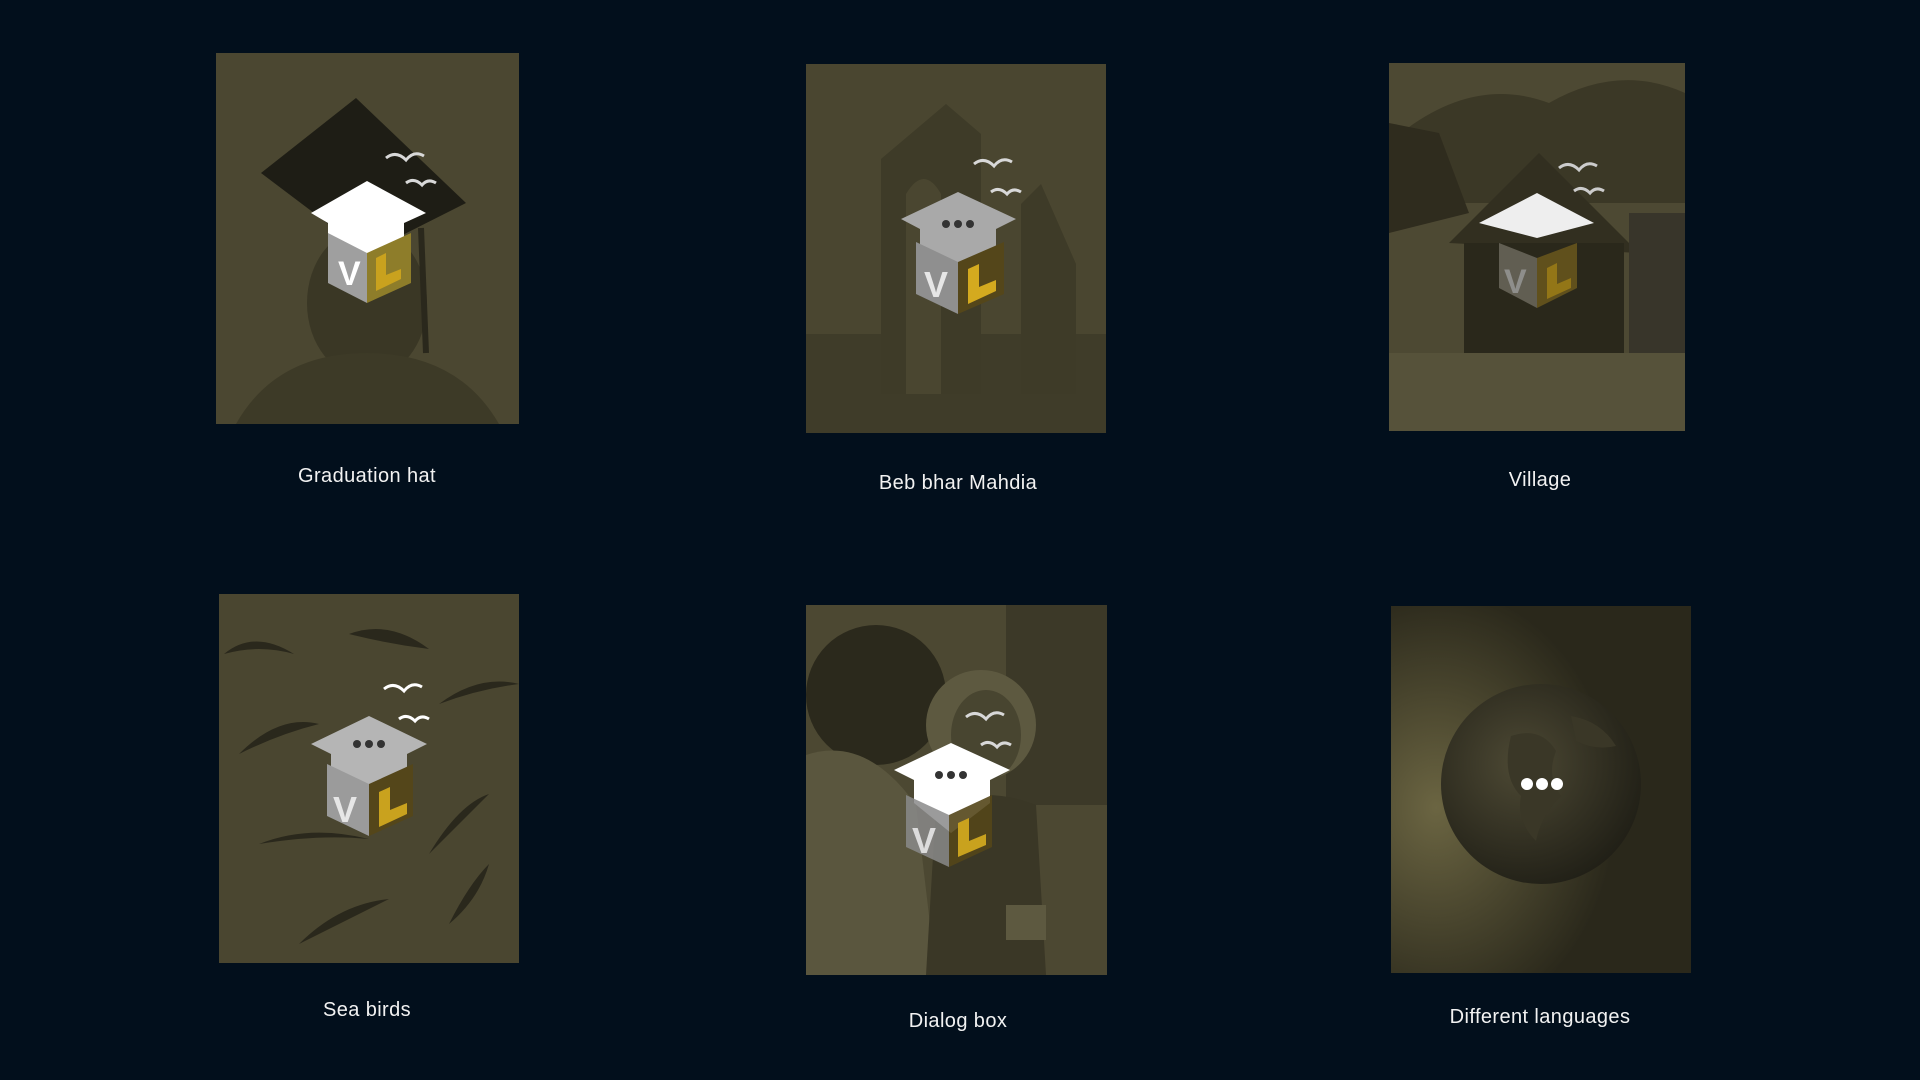 The height and width of the screenshot is (1080, 1920). I want to click on sea-birds-image: V, so click(369, 778).